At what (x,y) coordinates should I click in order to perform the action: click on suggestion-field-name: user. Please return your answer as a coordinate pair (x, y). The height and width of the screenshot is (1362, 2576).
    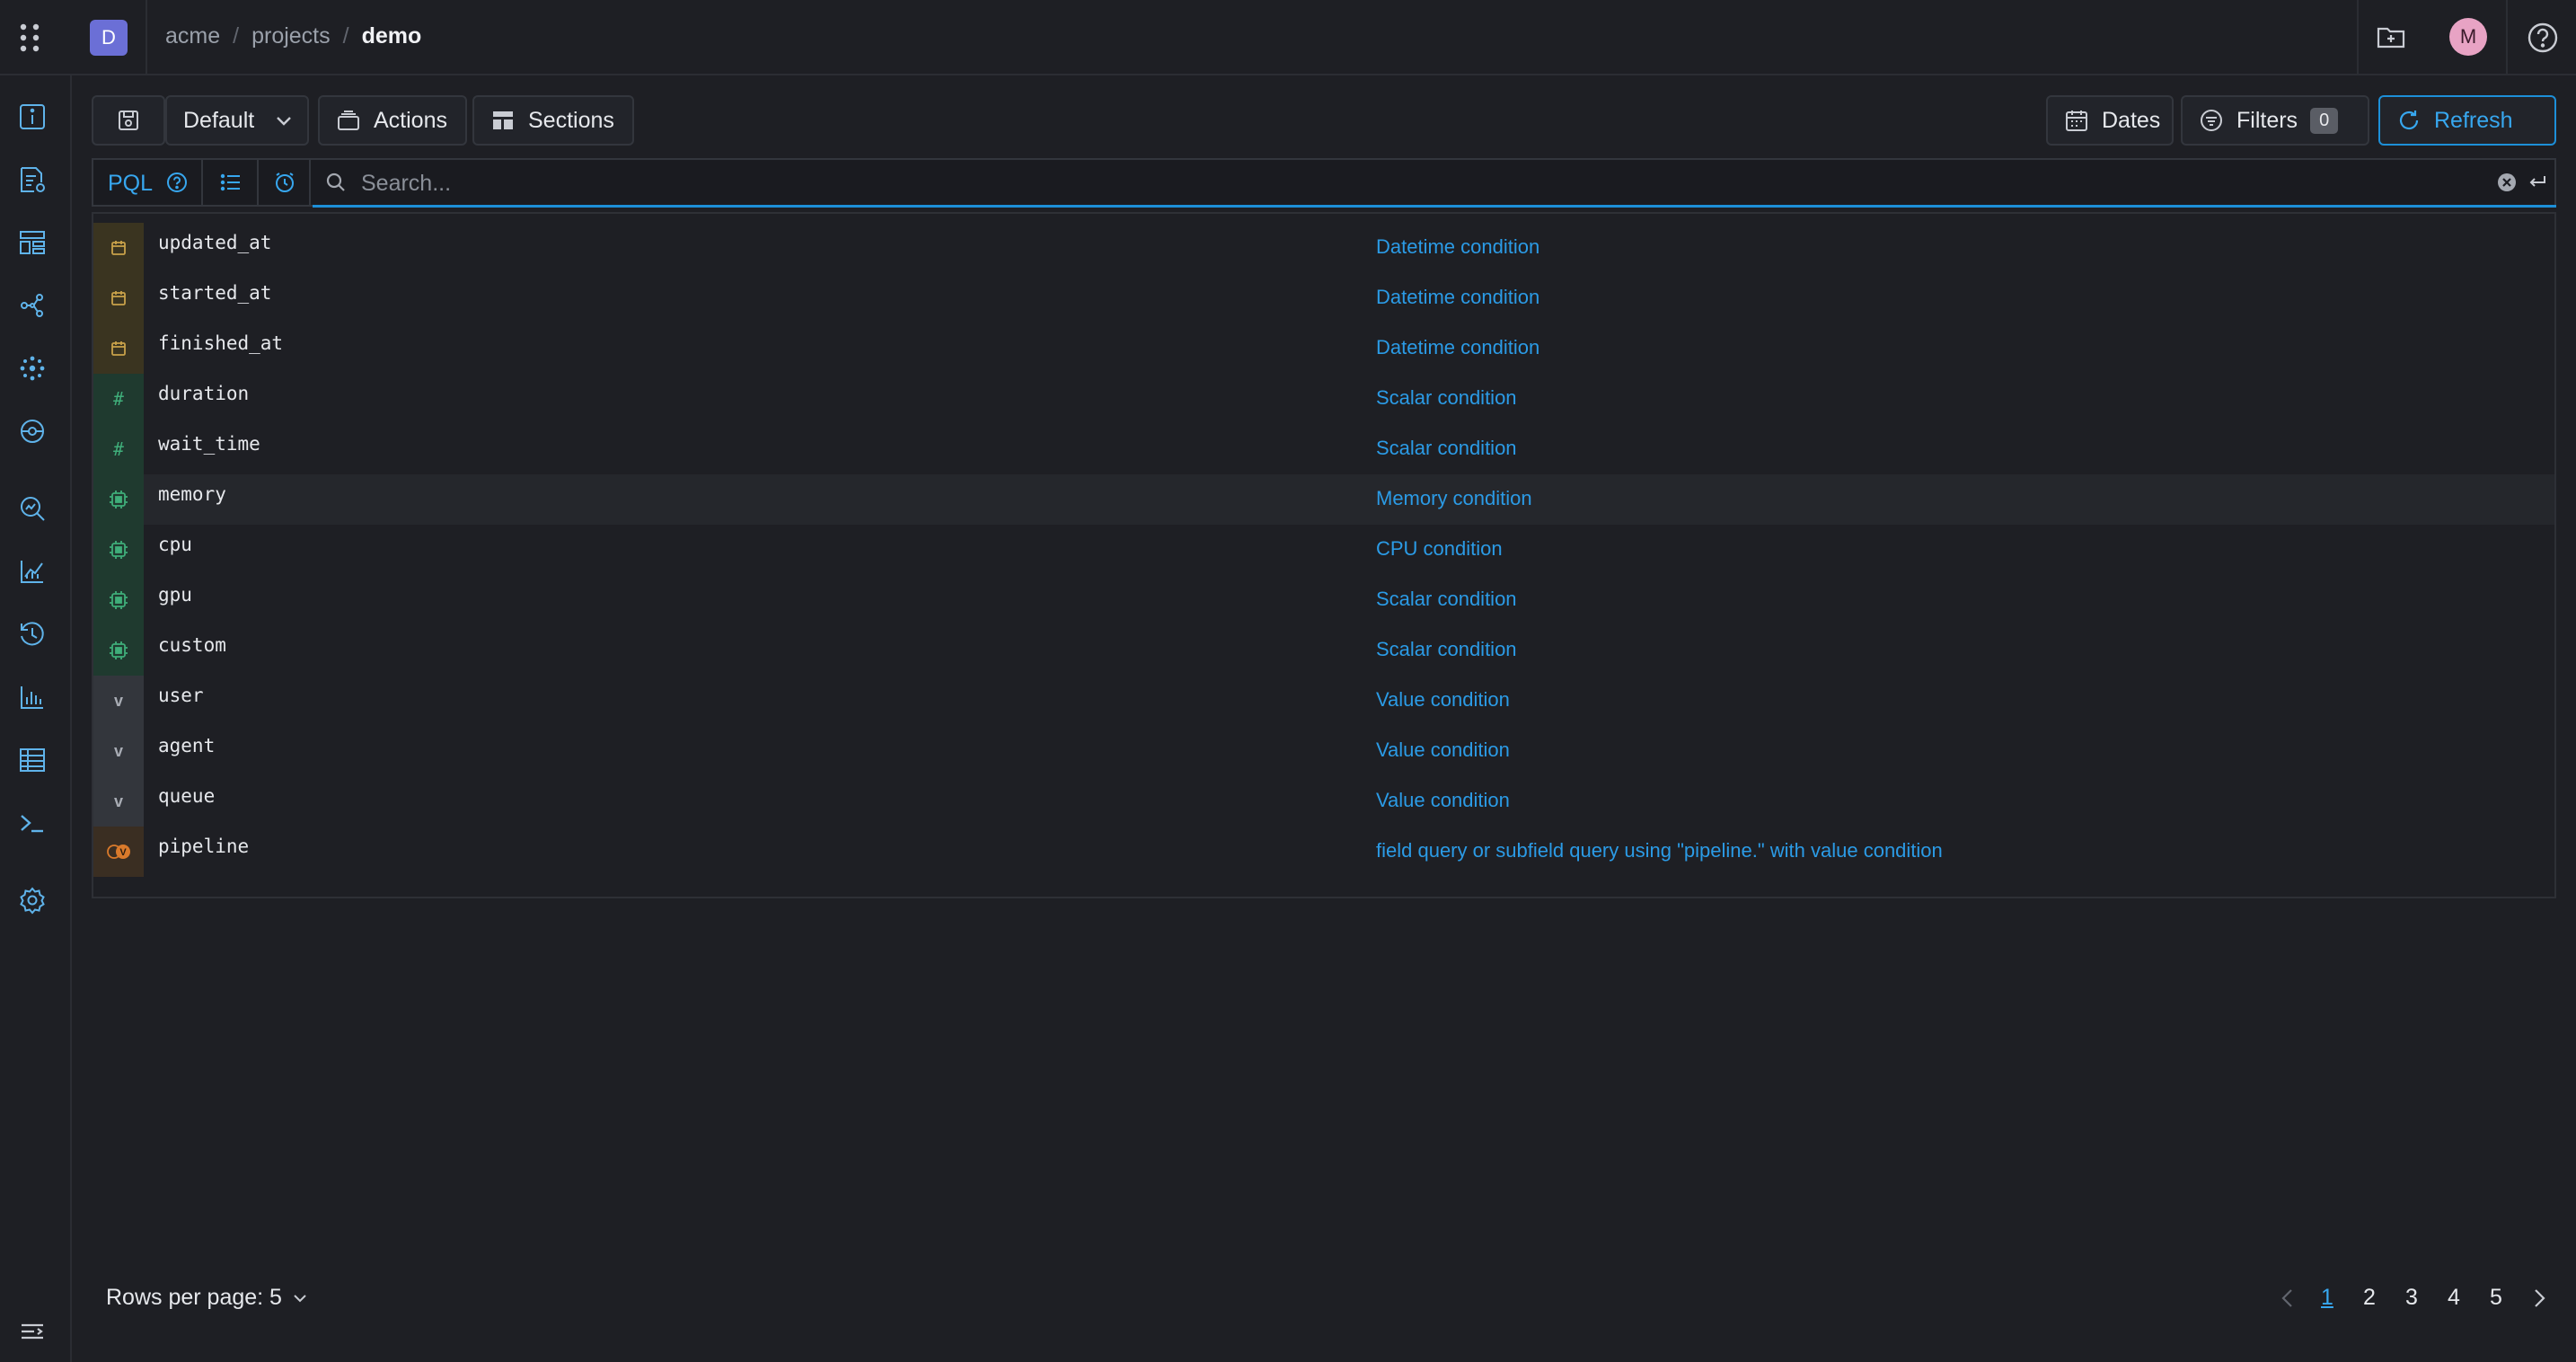
    Looking at the image, I should click on (181, 695).